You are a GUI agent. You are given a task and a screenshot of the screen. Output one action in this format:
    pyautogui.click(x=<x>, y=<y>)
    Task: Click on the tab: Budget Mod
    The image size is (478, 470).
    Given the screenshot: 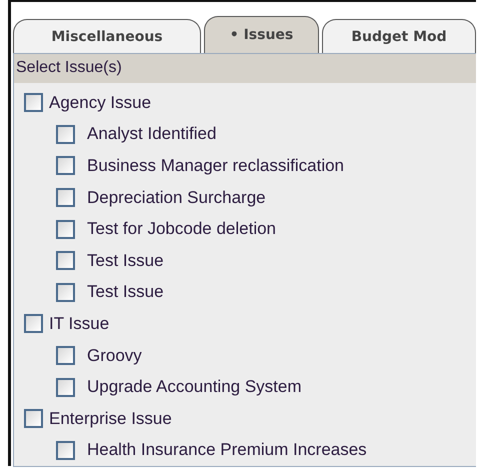 What is the action you would take?
    pyautogui.click(x=399, y=36)
    